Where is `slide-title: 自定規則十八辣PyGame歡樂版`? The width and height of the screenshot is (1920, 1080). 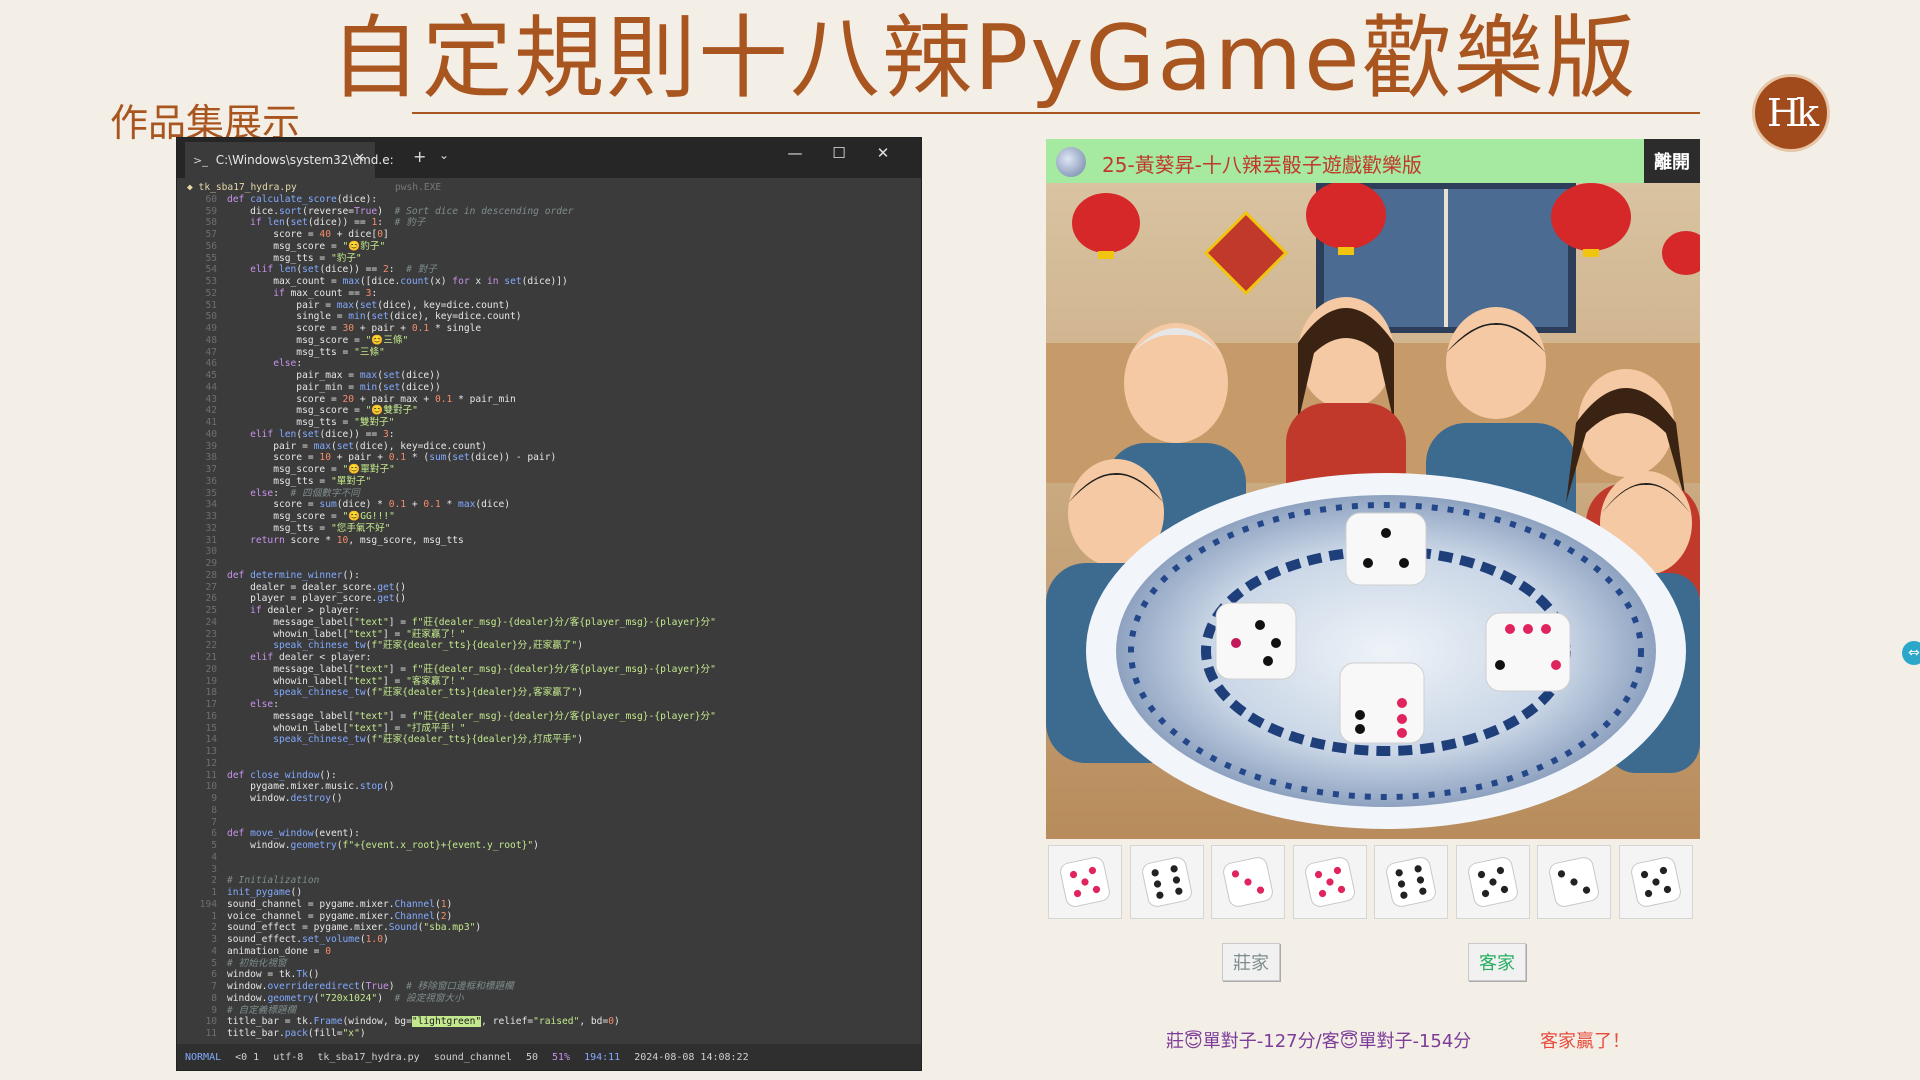
slide-title: 自定規則十八辣PyGame歡樂版 is located at coordinates (984, 58).